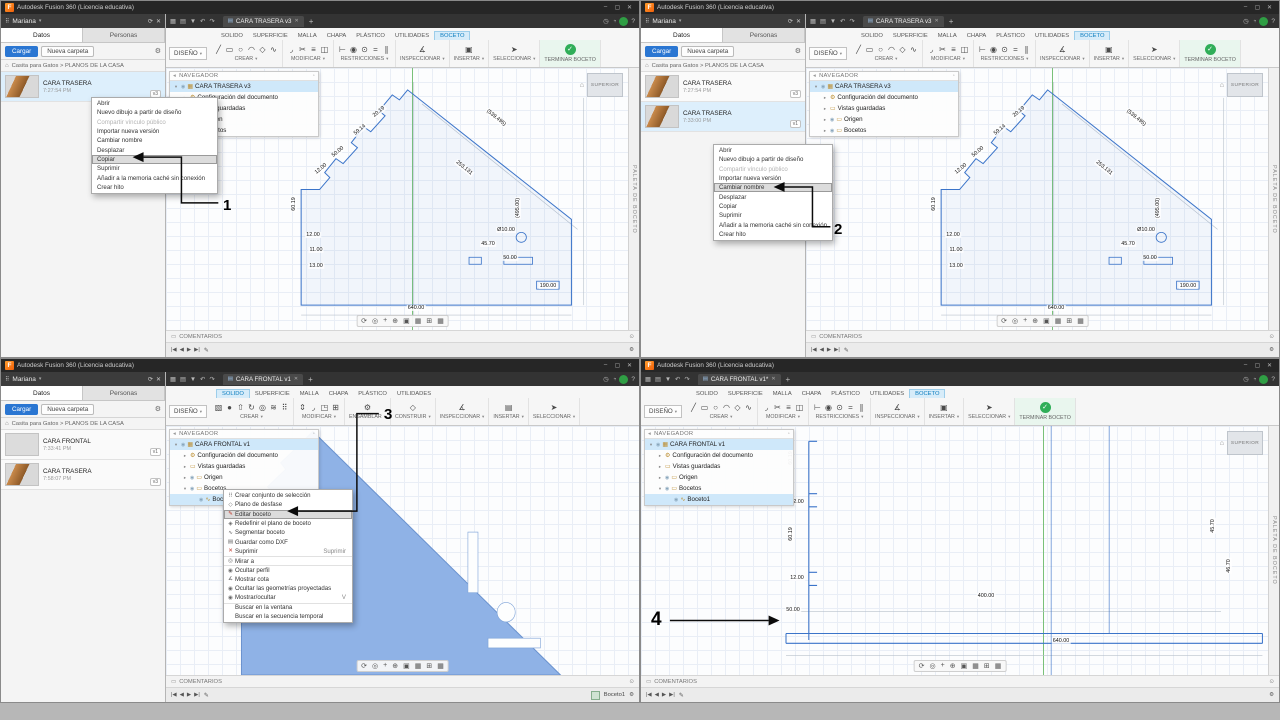 Image resolution: width=1280 pixels, height=720 pixels. I want to click on tab-personas: Personas, so click(124, 35).